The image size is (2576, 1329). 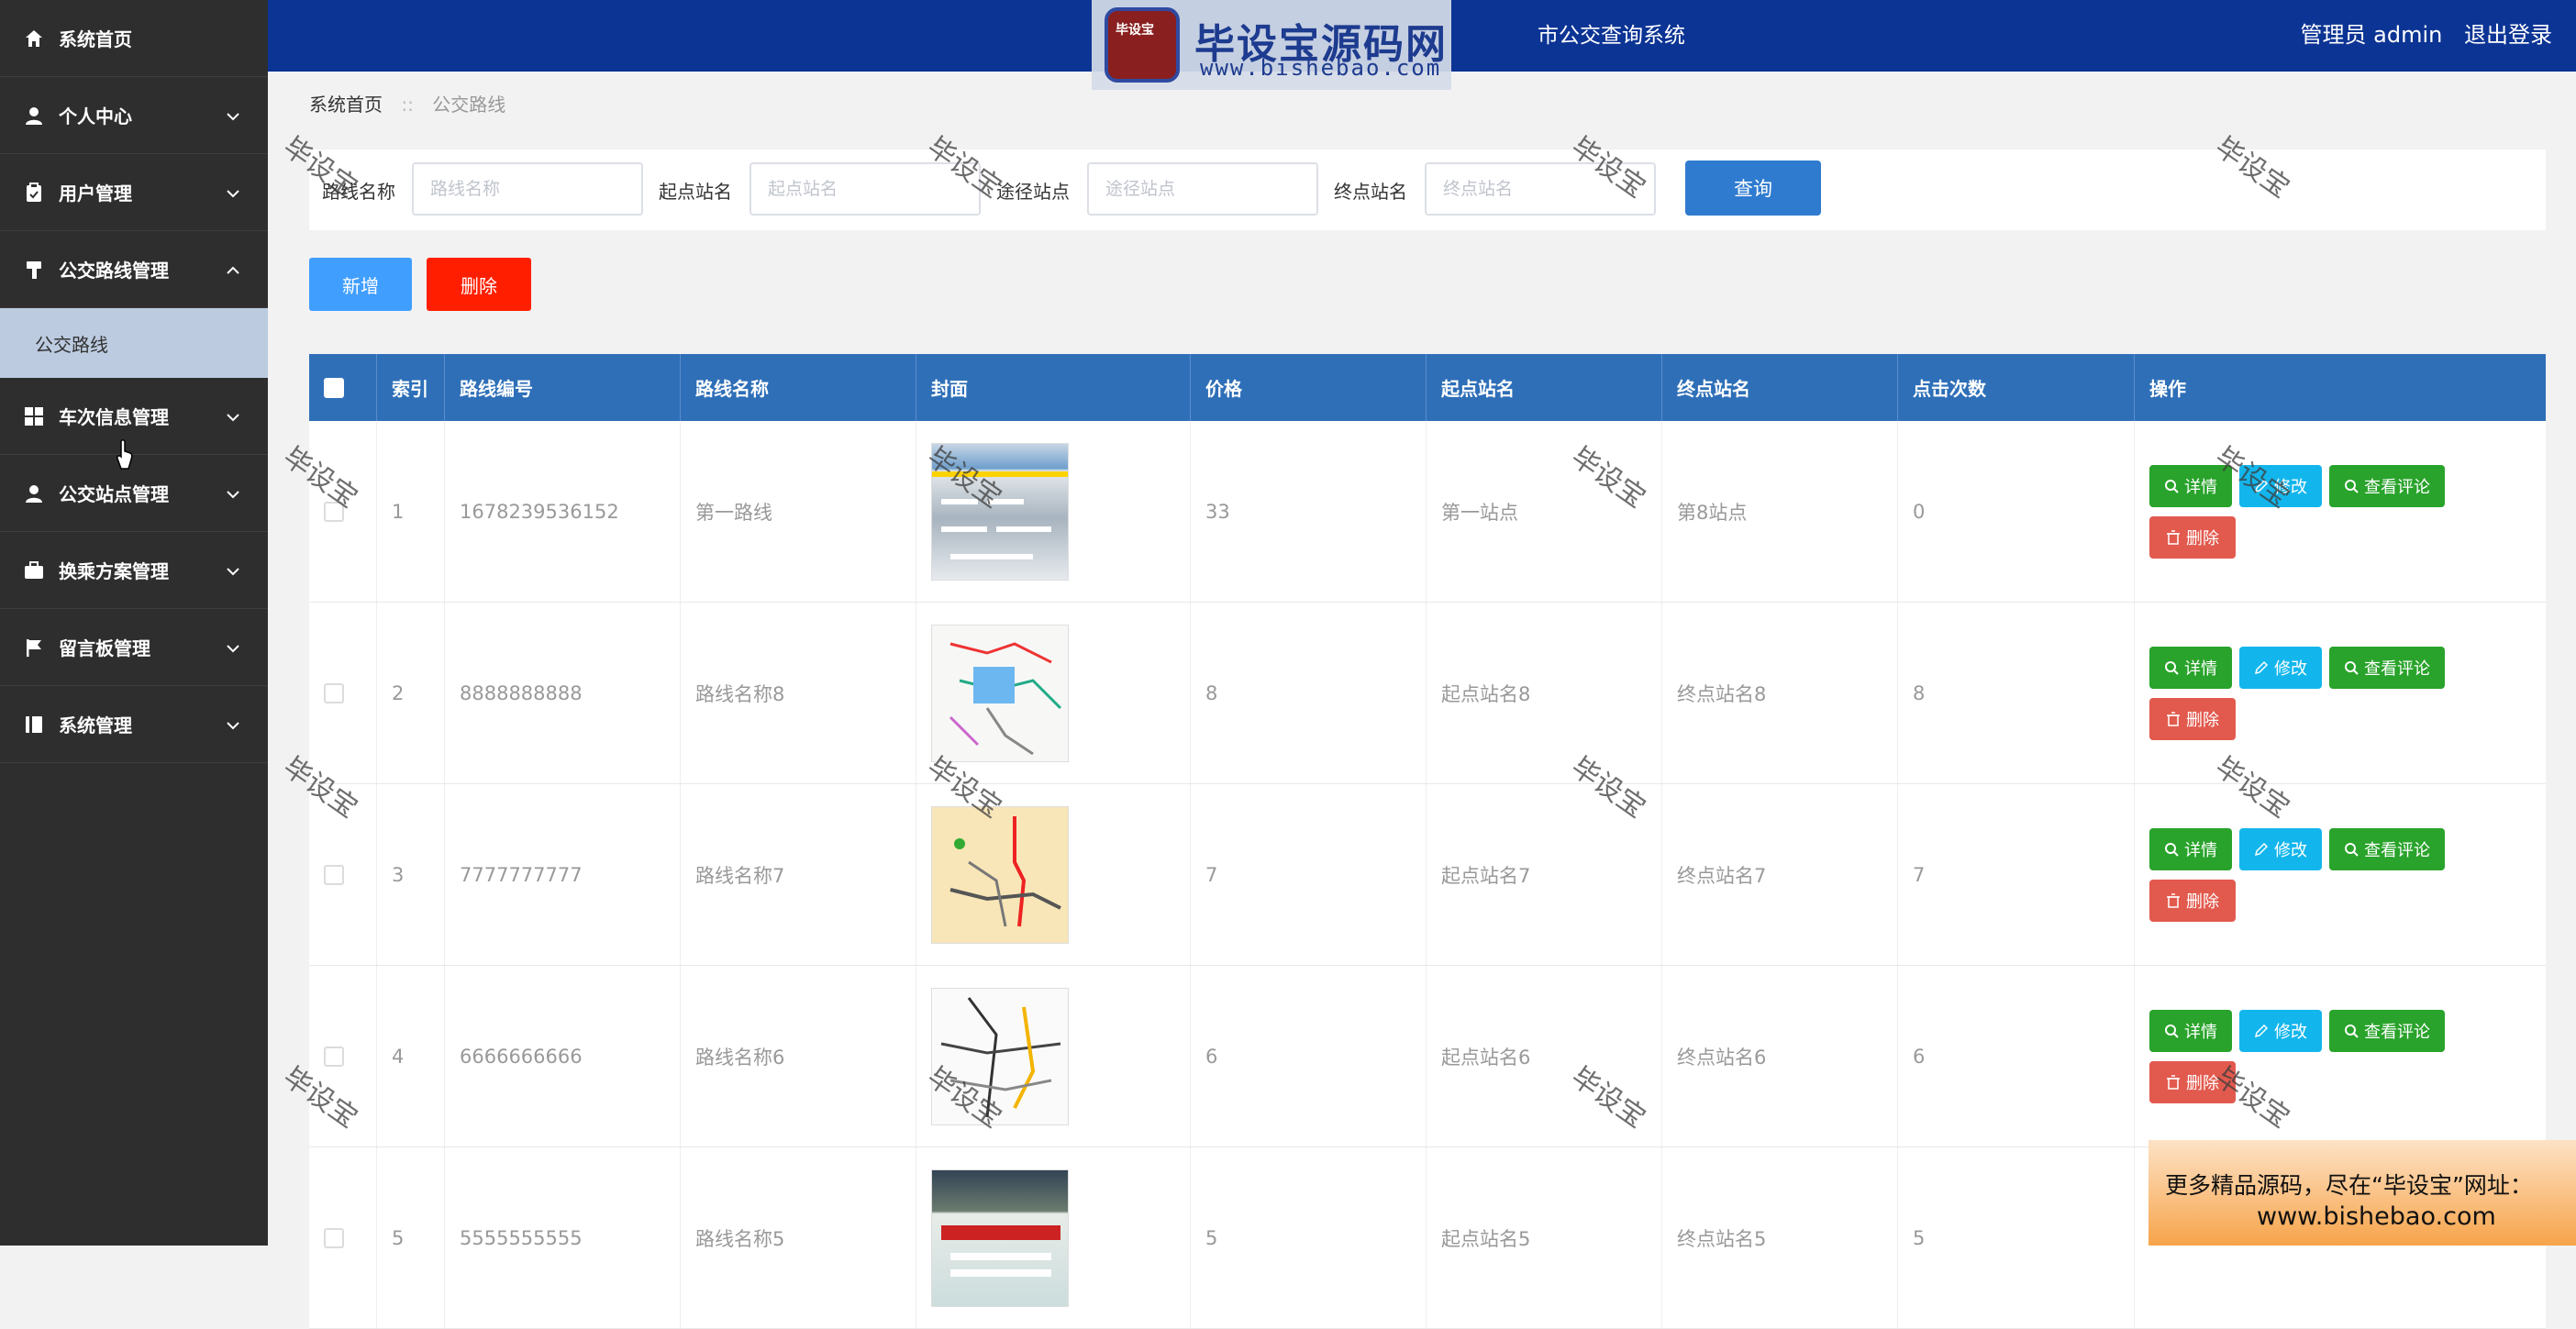 I want to click on pencil-icon, so click(x=2261, y=486).